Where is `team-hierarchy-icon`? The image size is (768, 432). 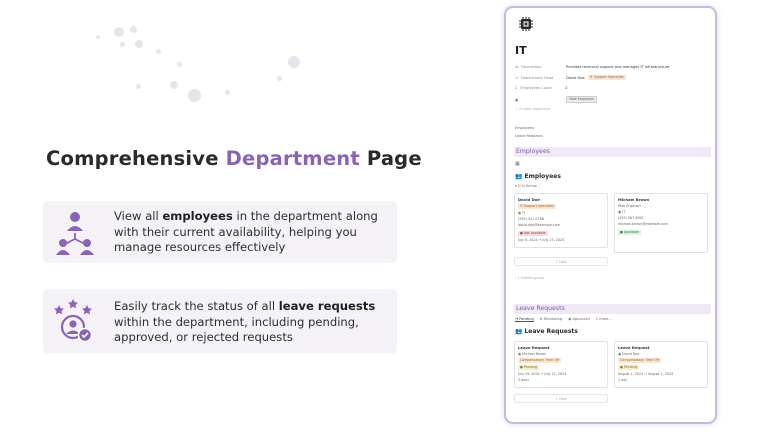
team-hierarchy-icon is located at coordinates (75, 233).